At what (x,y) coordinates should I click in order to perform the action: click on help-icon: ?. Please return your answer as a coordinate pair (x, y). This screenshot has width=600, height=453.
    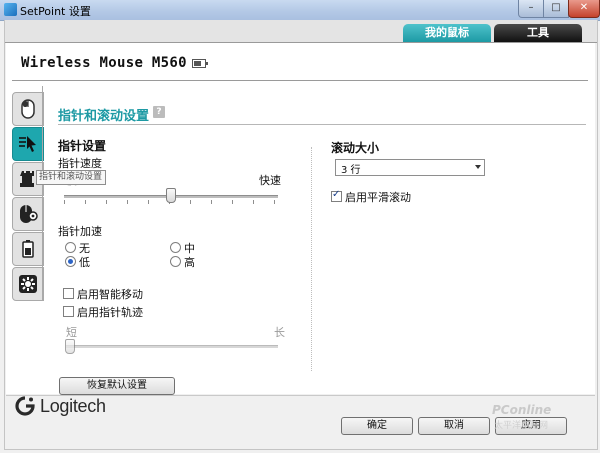
    Looking at the image, I should click on (159, 112).